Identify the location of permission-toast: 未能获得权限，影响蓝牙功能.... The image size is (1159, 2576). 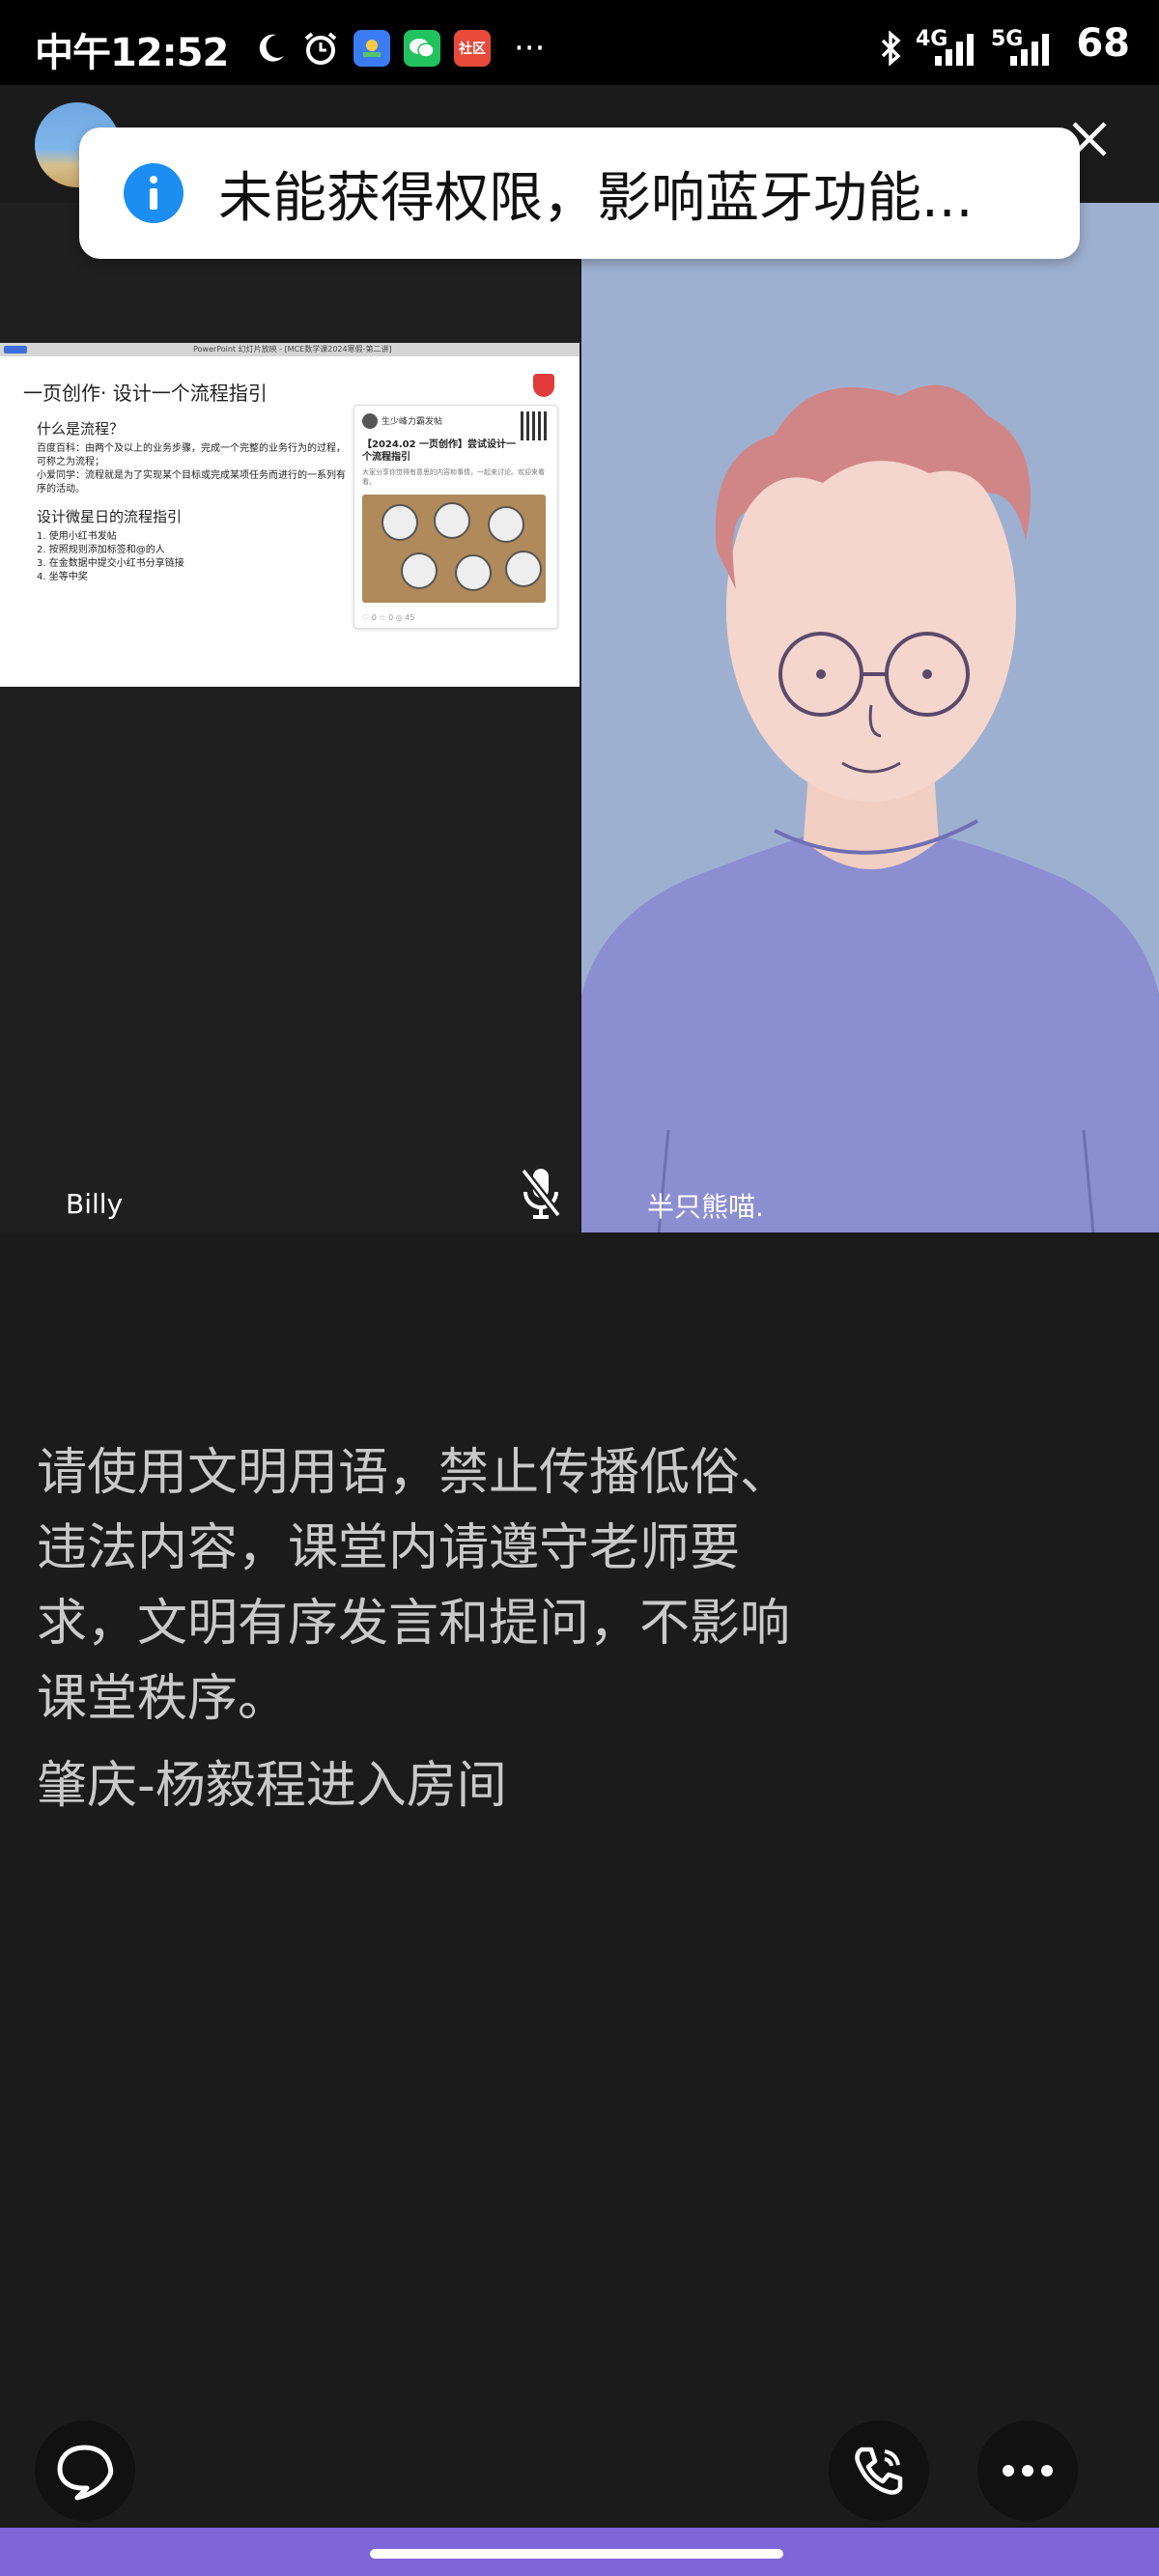
(579, 193).